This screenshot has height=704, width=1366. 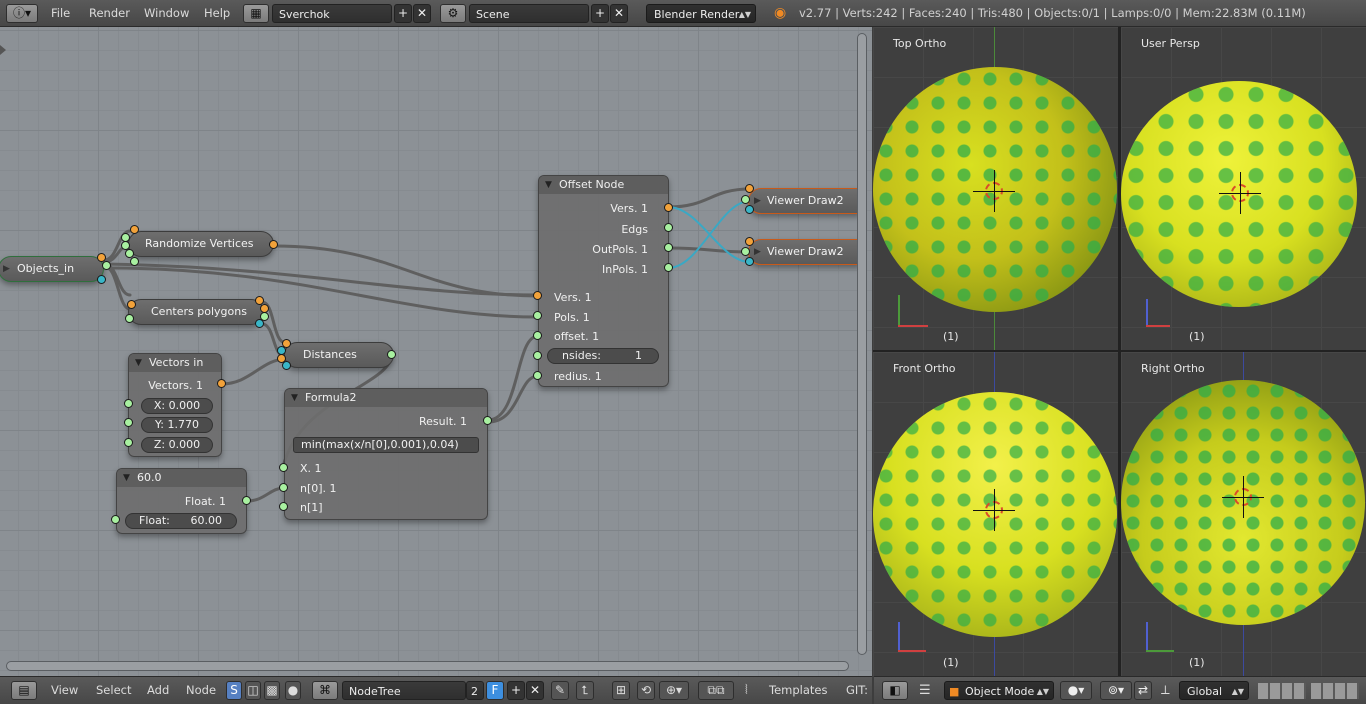 I want to click on vector-x-field: X: 0.000, so click(x=177, y=406).